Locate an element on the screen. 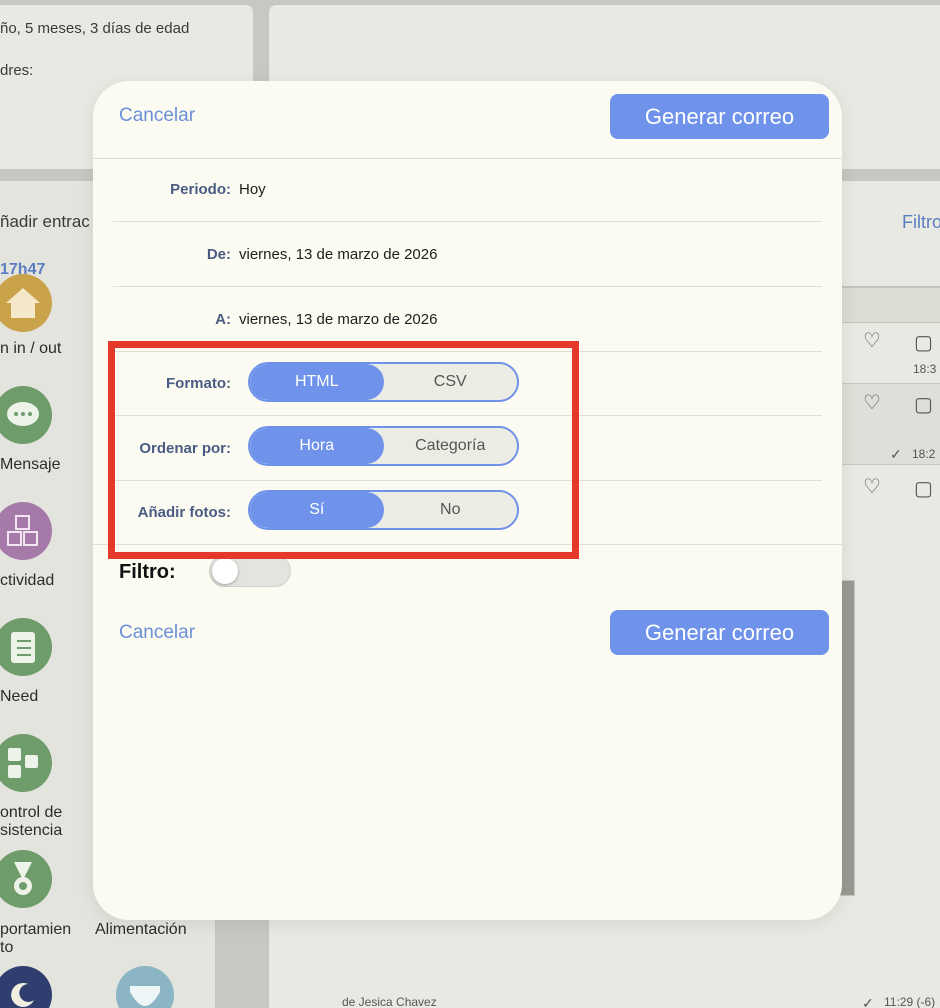  to-date-value: viernes, 13 de marzo de 2026 is located at coordinates (338, 319).